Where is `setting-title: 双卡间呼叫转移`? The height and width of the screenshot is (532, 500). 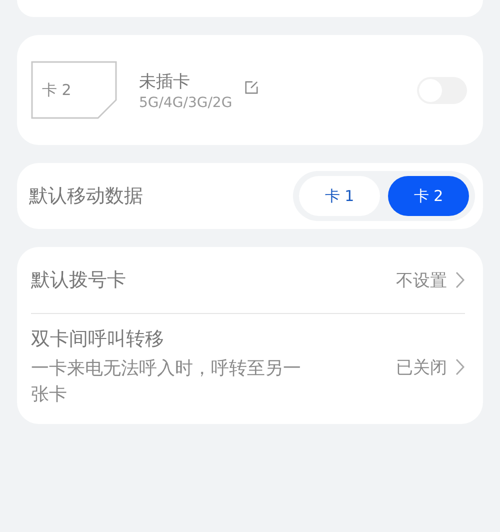 setting-title: 双卡间呼叫转移 is located at coordinates (98, 339).